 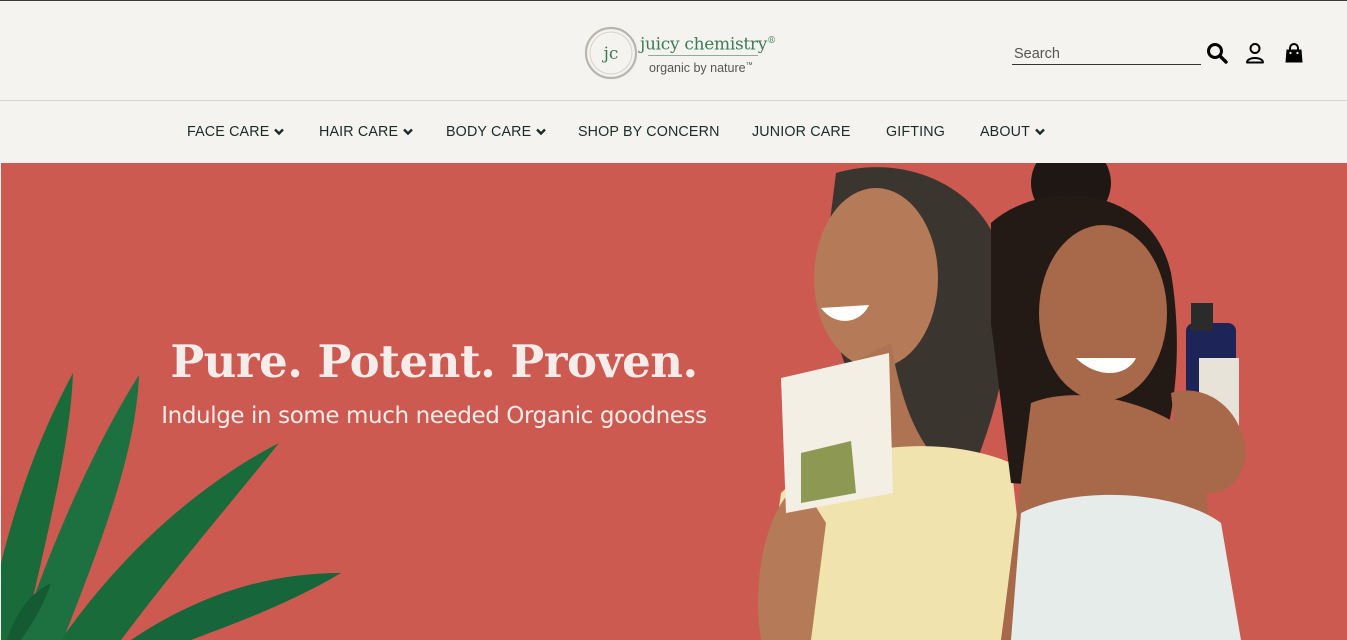 What do you see at coordinates (703, 56) in the screenshot?
I see `logo-divider` at bounding box center [703, 56].